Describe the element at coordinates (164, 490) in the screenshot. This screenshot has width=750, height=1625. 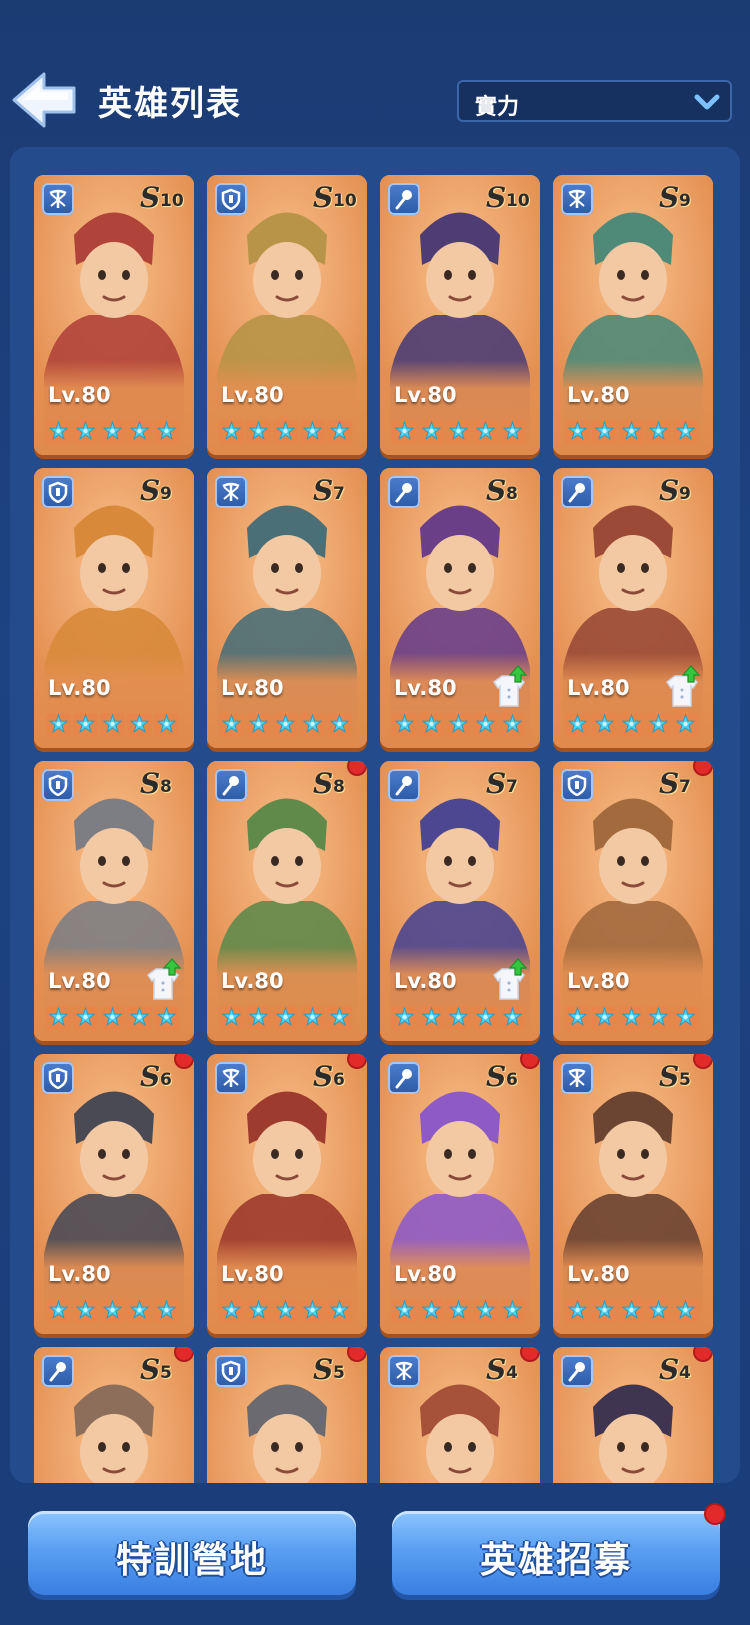
I see `rarity-grade: S9` at that location.